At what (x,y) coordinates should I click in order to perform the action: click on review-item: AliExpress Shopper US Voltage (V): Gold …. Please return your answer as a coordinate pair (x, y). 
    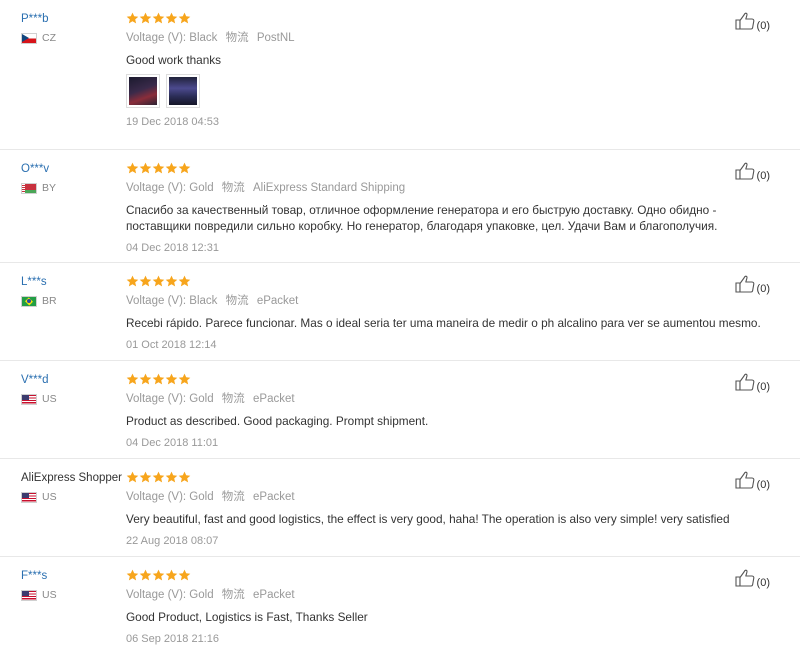
    Looking at the image, I should click on (400, 508).